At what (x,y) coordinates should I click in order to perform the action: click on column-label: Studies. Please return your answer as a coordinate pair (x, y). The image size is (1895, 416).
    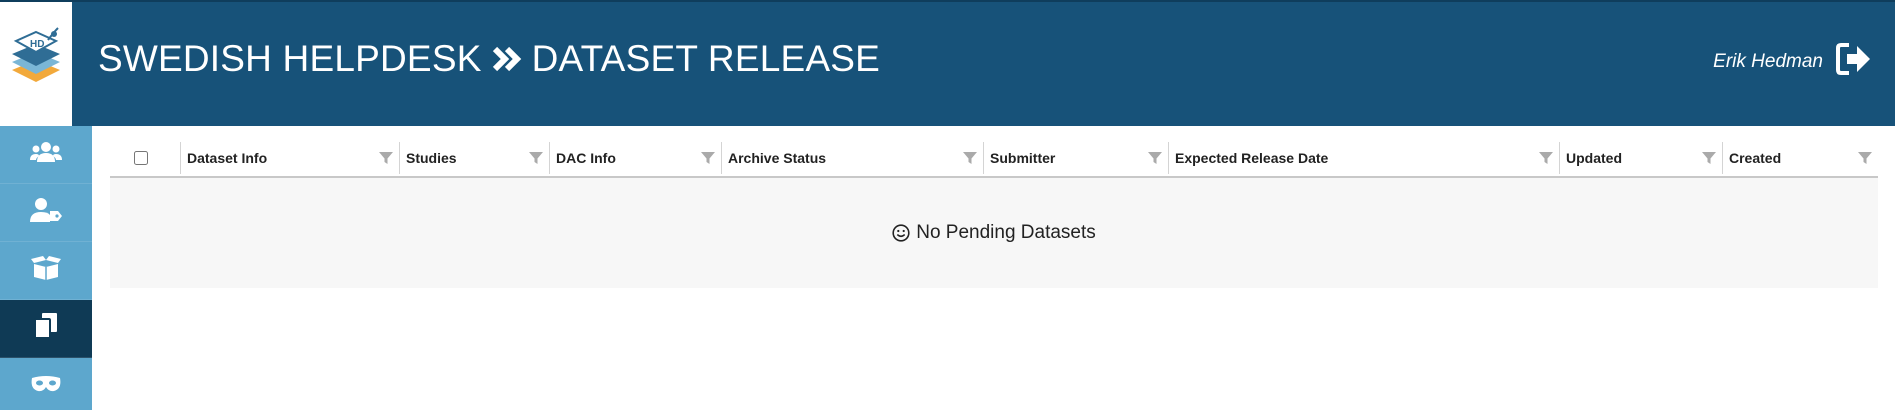
    Looking at the image, I should click on (431, 158).